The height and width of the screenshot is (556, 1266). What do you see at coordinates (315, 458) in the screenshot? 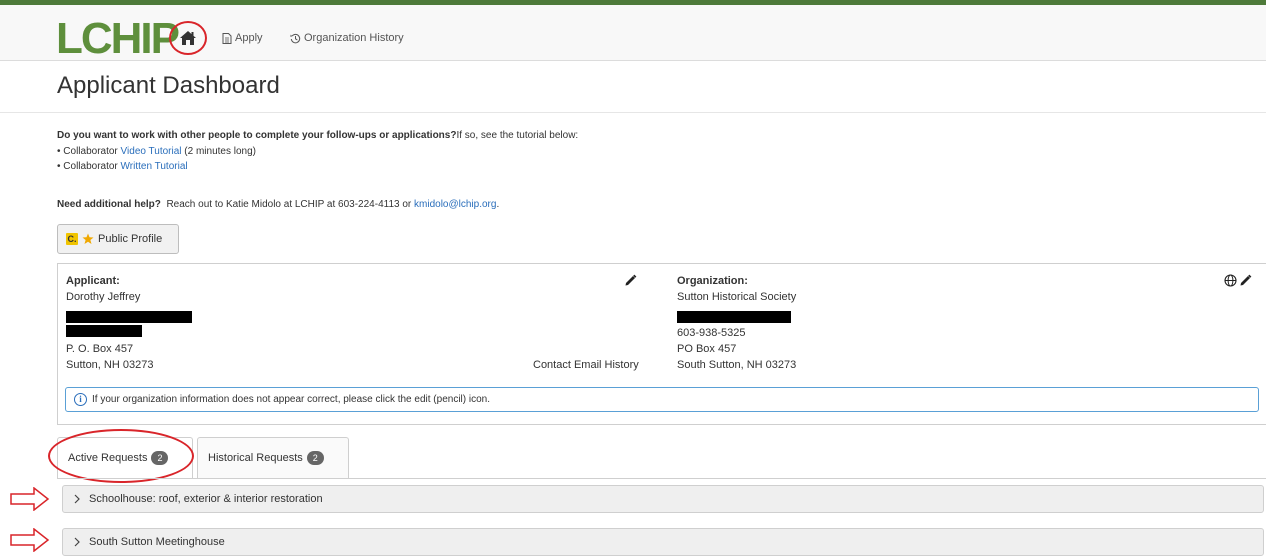
I see `historical-requests-count-badge: 2` at bounding box center [315, 458].